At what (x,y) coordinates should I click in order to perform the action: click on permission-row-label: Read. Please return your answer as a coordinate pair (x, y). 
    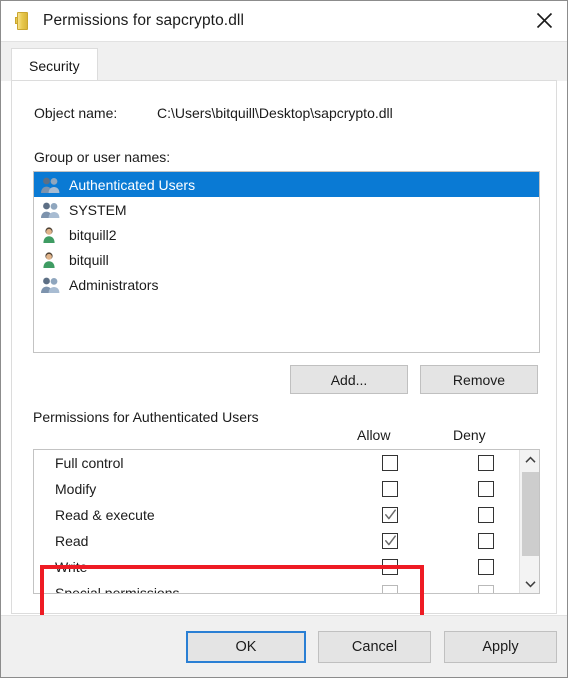
    Looking at the image, I should click on (72, 541).